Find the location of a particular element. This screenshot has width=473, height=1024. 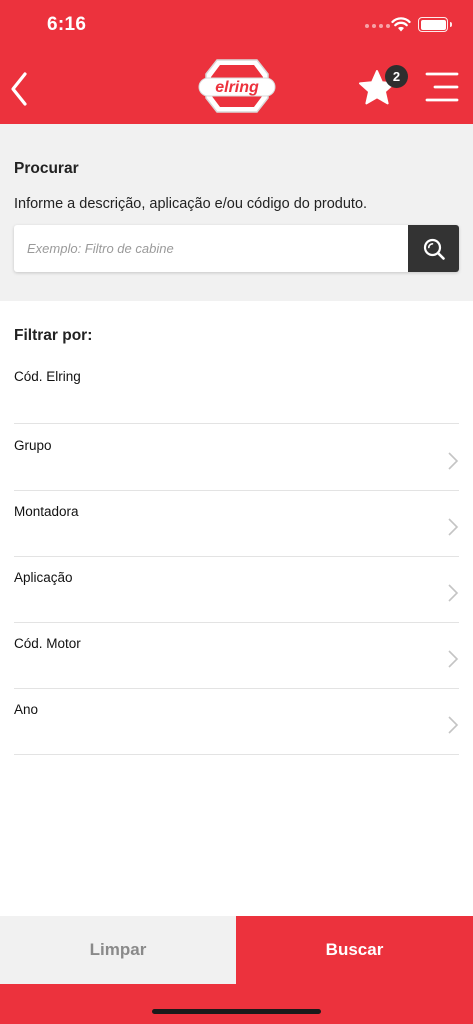

search-button is located at coordinates (433, 248).